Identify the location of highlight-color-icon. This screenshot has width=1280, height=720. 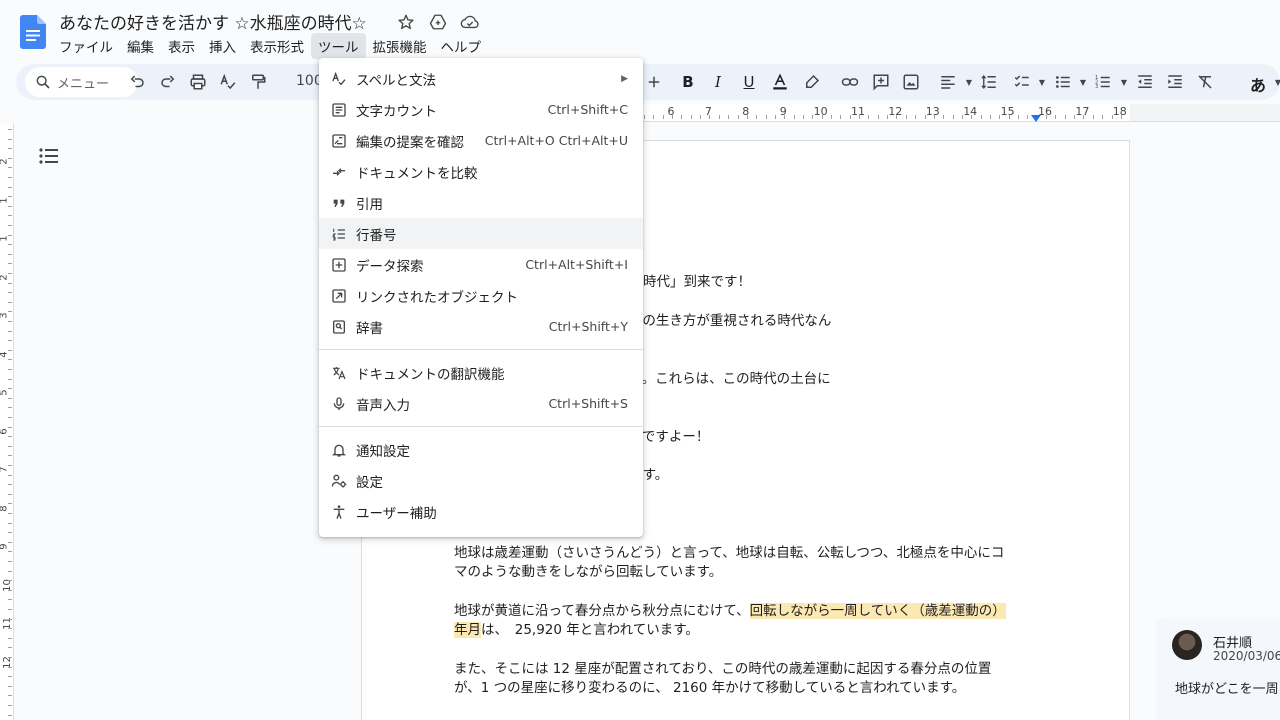
(812, 82).